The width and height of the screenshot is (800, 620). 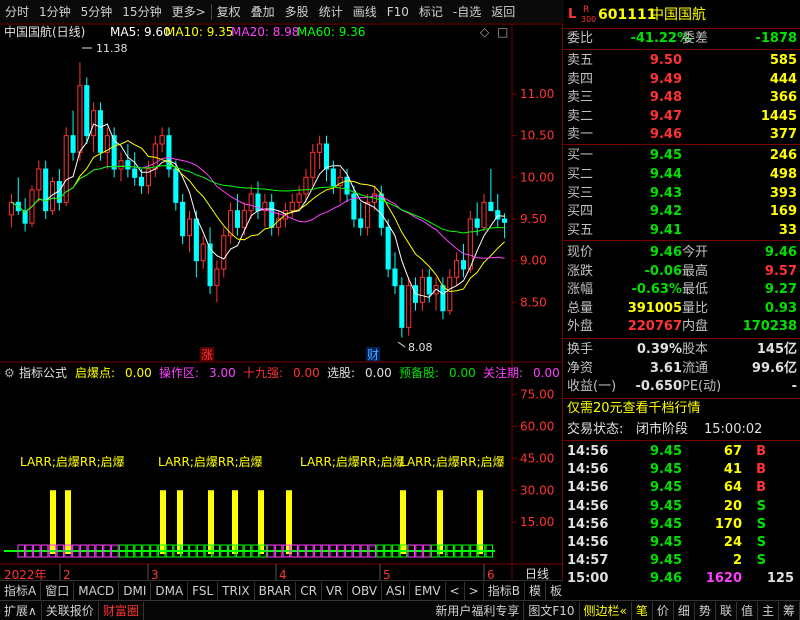 What do you see at coordinates (222, 373) in the screenshot?
I see `indicator-value: 3.00` at bounding box center [222, 373].